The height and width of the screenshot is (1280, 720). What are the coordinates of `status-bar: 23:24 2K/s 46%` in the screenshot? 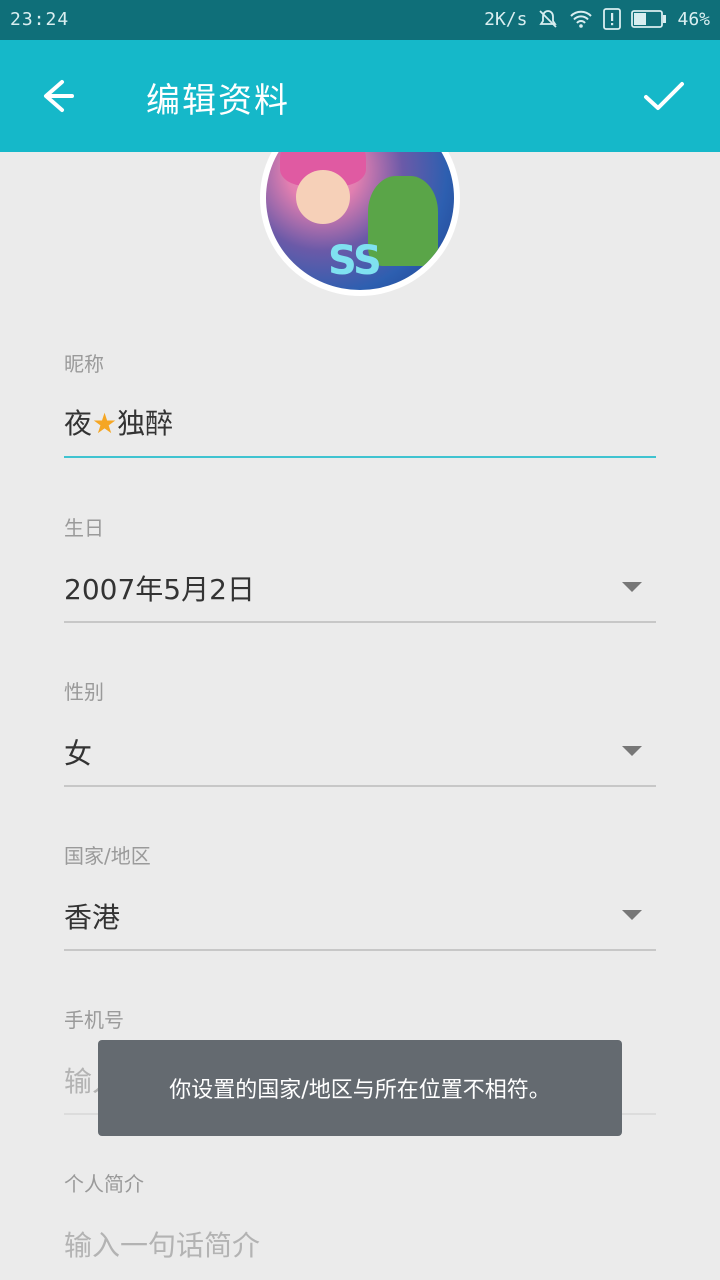 It's located at (360, 20).